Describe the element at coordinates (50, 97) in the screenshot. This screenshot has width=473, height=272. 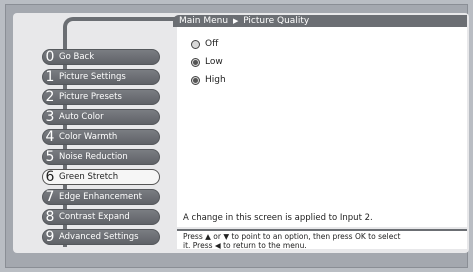
I see `menu-number: 2` at that location.